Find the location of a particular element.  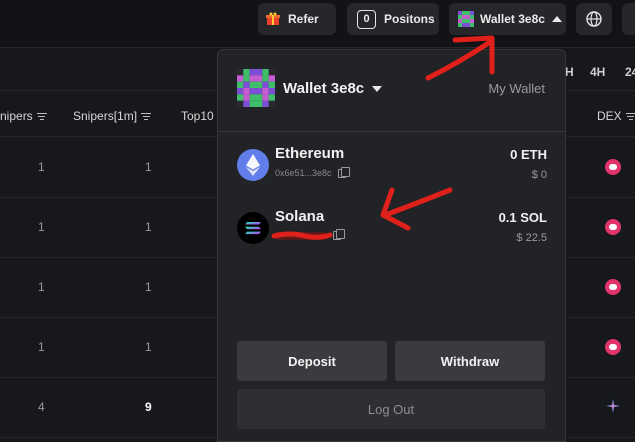

cell-snipers-1m: 9 is located at coordinates (148, 407).